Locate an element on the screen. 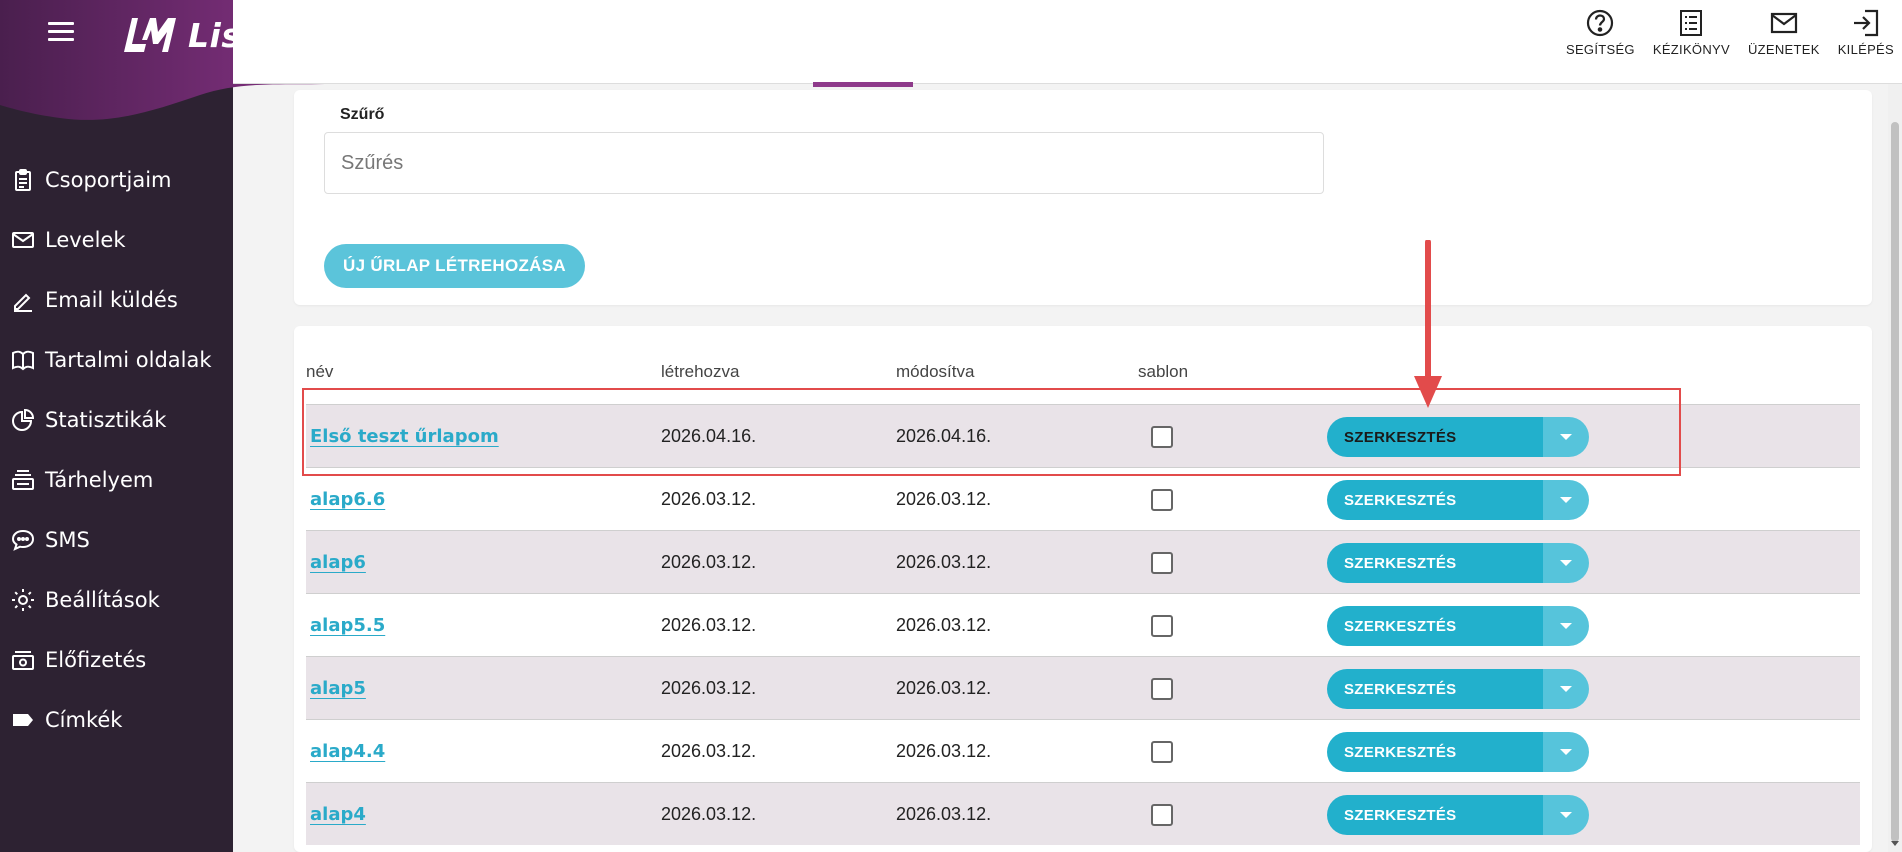 The image size is (1902, 852). table-header: név létrehozva módosítva sablon is located at coordinates (1083, 372).